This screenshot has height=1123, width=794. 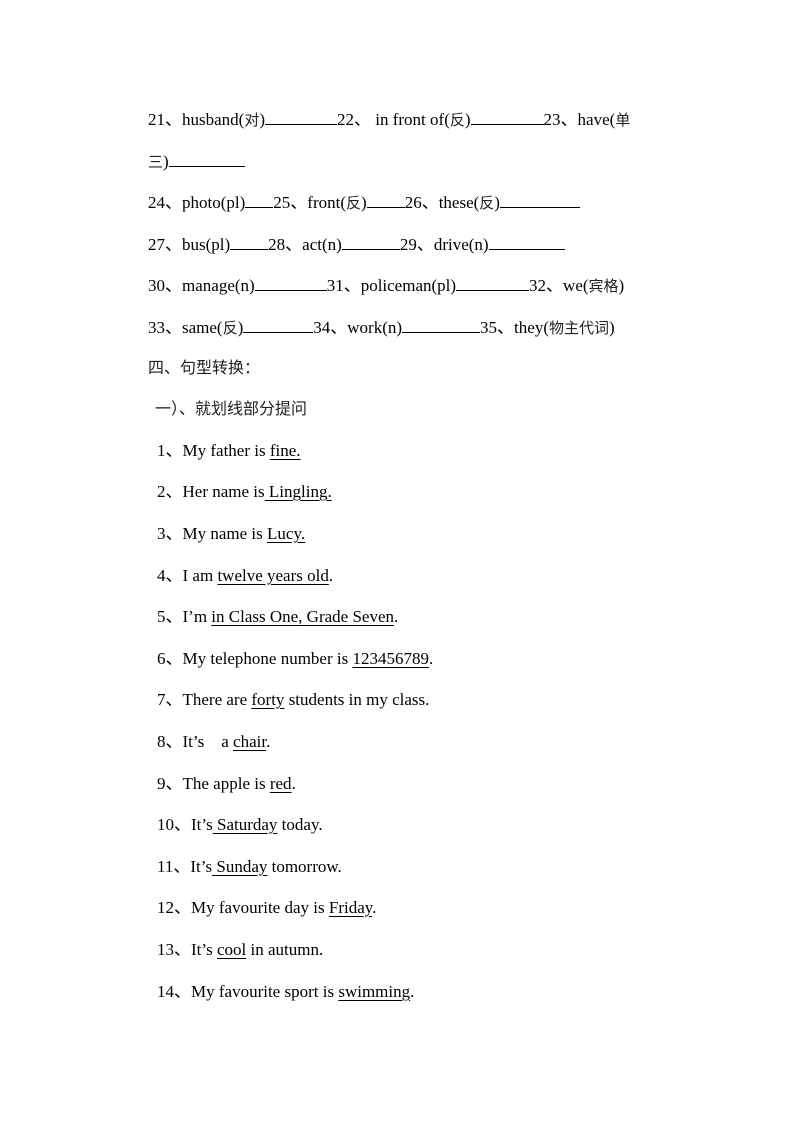 What do you see at coordinates (226, 450) in the screenshot?
I see `question-text-before: My father is` at bounding box center [226, 450].